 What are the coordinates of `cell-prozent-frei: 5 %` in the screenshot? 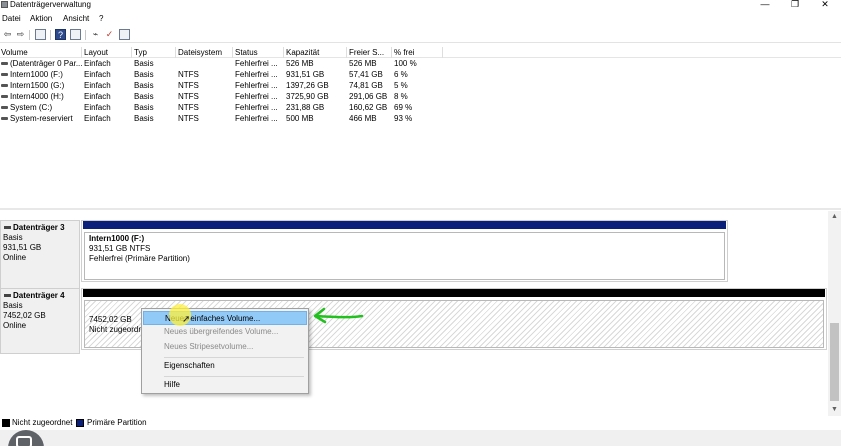 It's located at (401, 85).